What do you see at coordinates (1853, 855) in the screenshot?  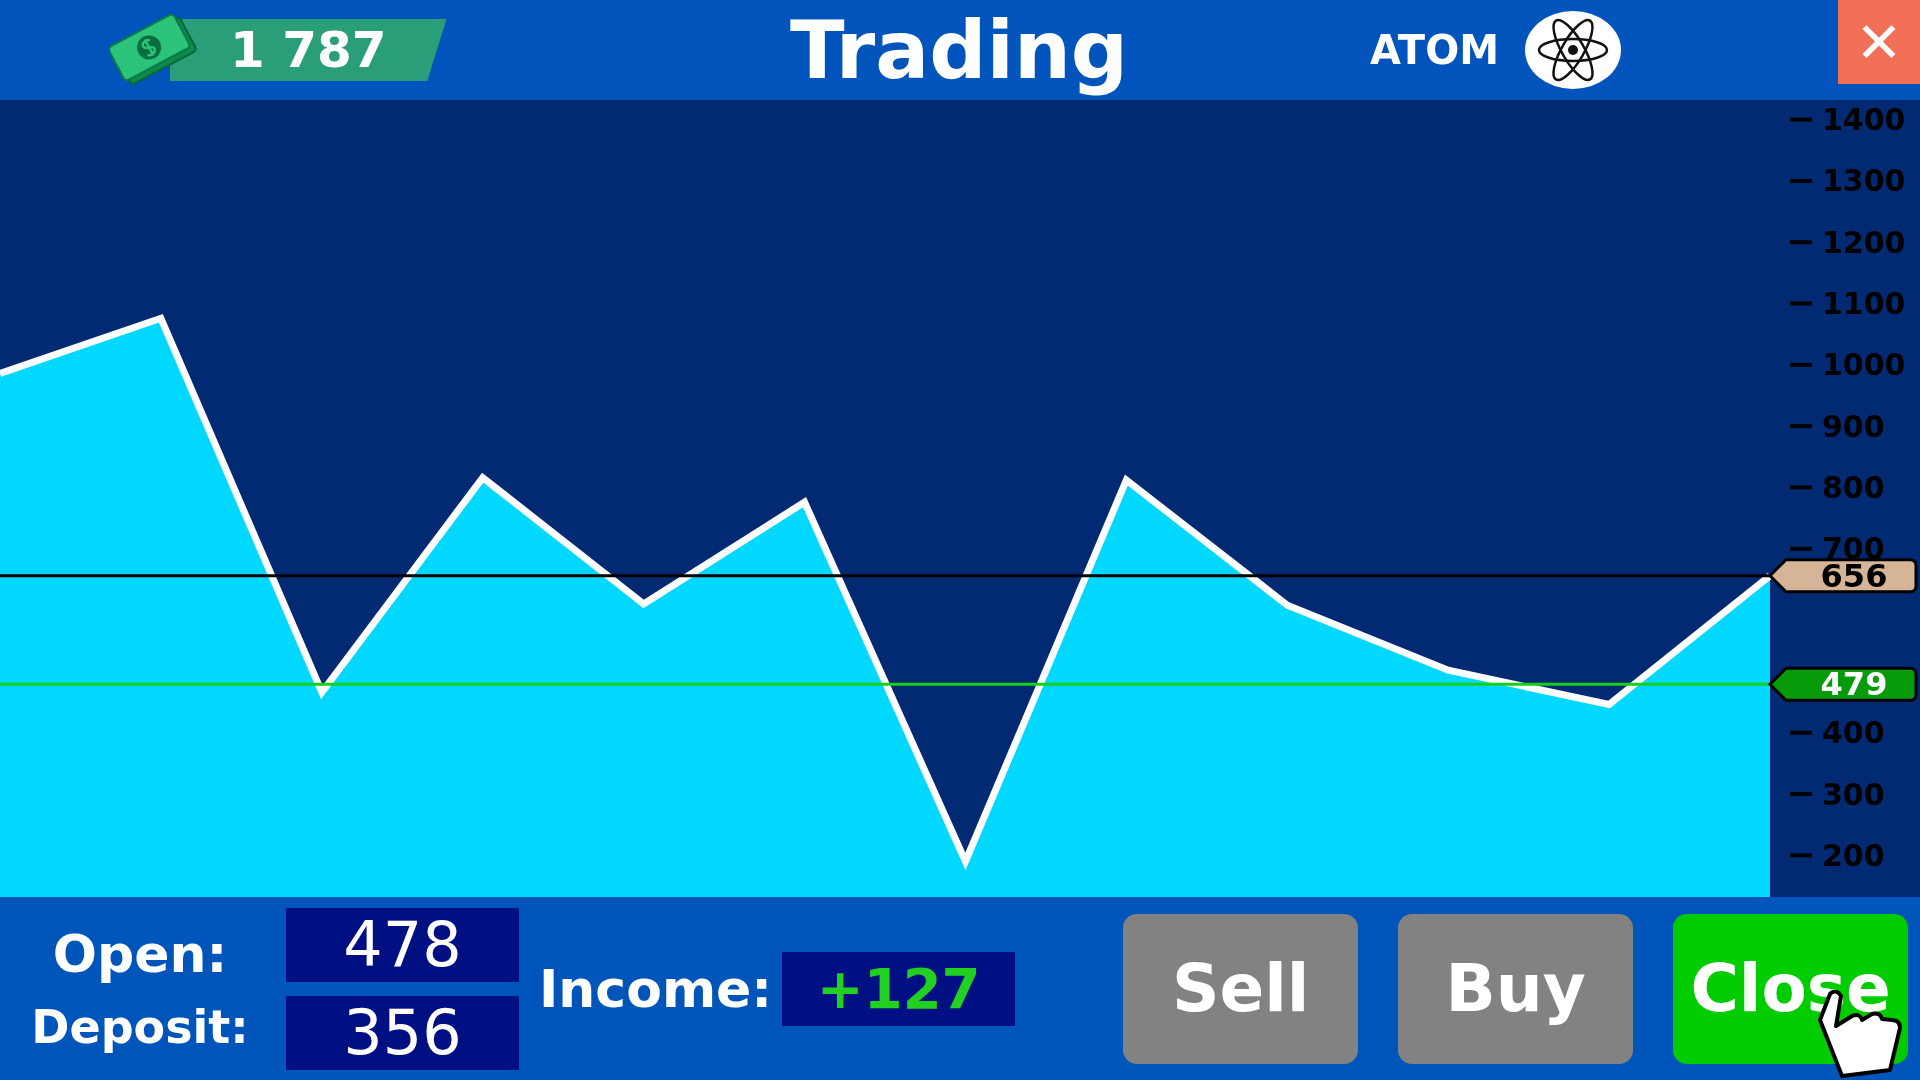 I see `y-tick-label: 200` at bounding box center [1853, 855].